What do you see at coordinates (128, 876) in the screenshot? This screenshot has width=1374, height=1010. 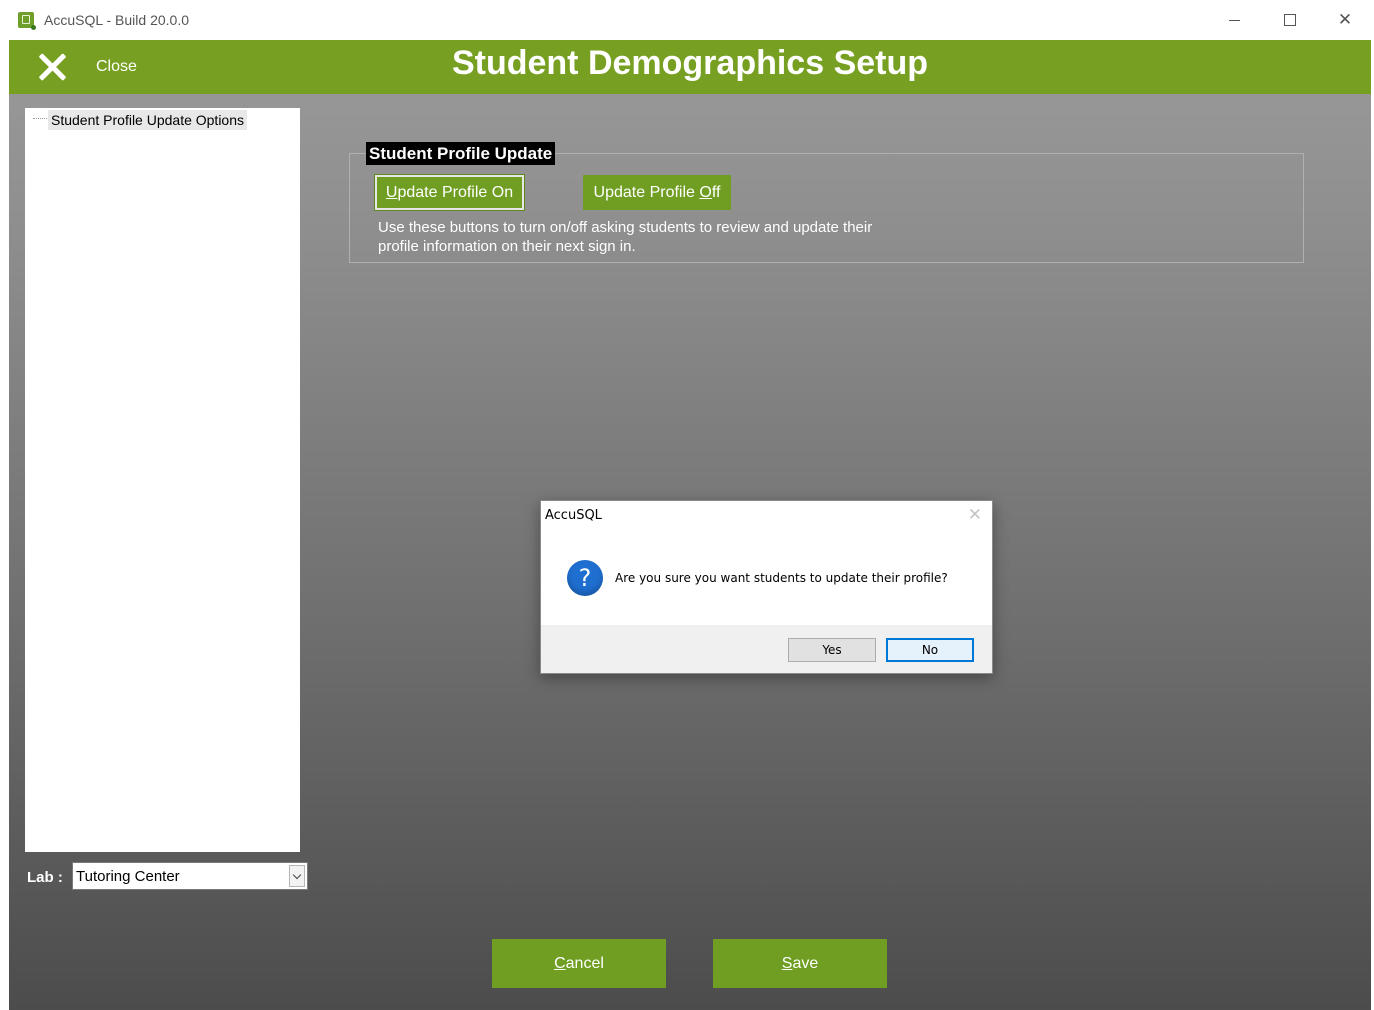 I see `lab-select-value: Tutoring Center` at bounding box center [128, 876].